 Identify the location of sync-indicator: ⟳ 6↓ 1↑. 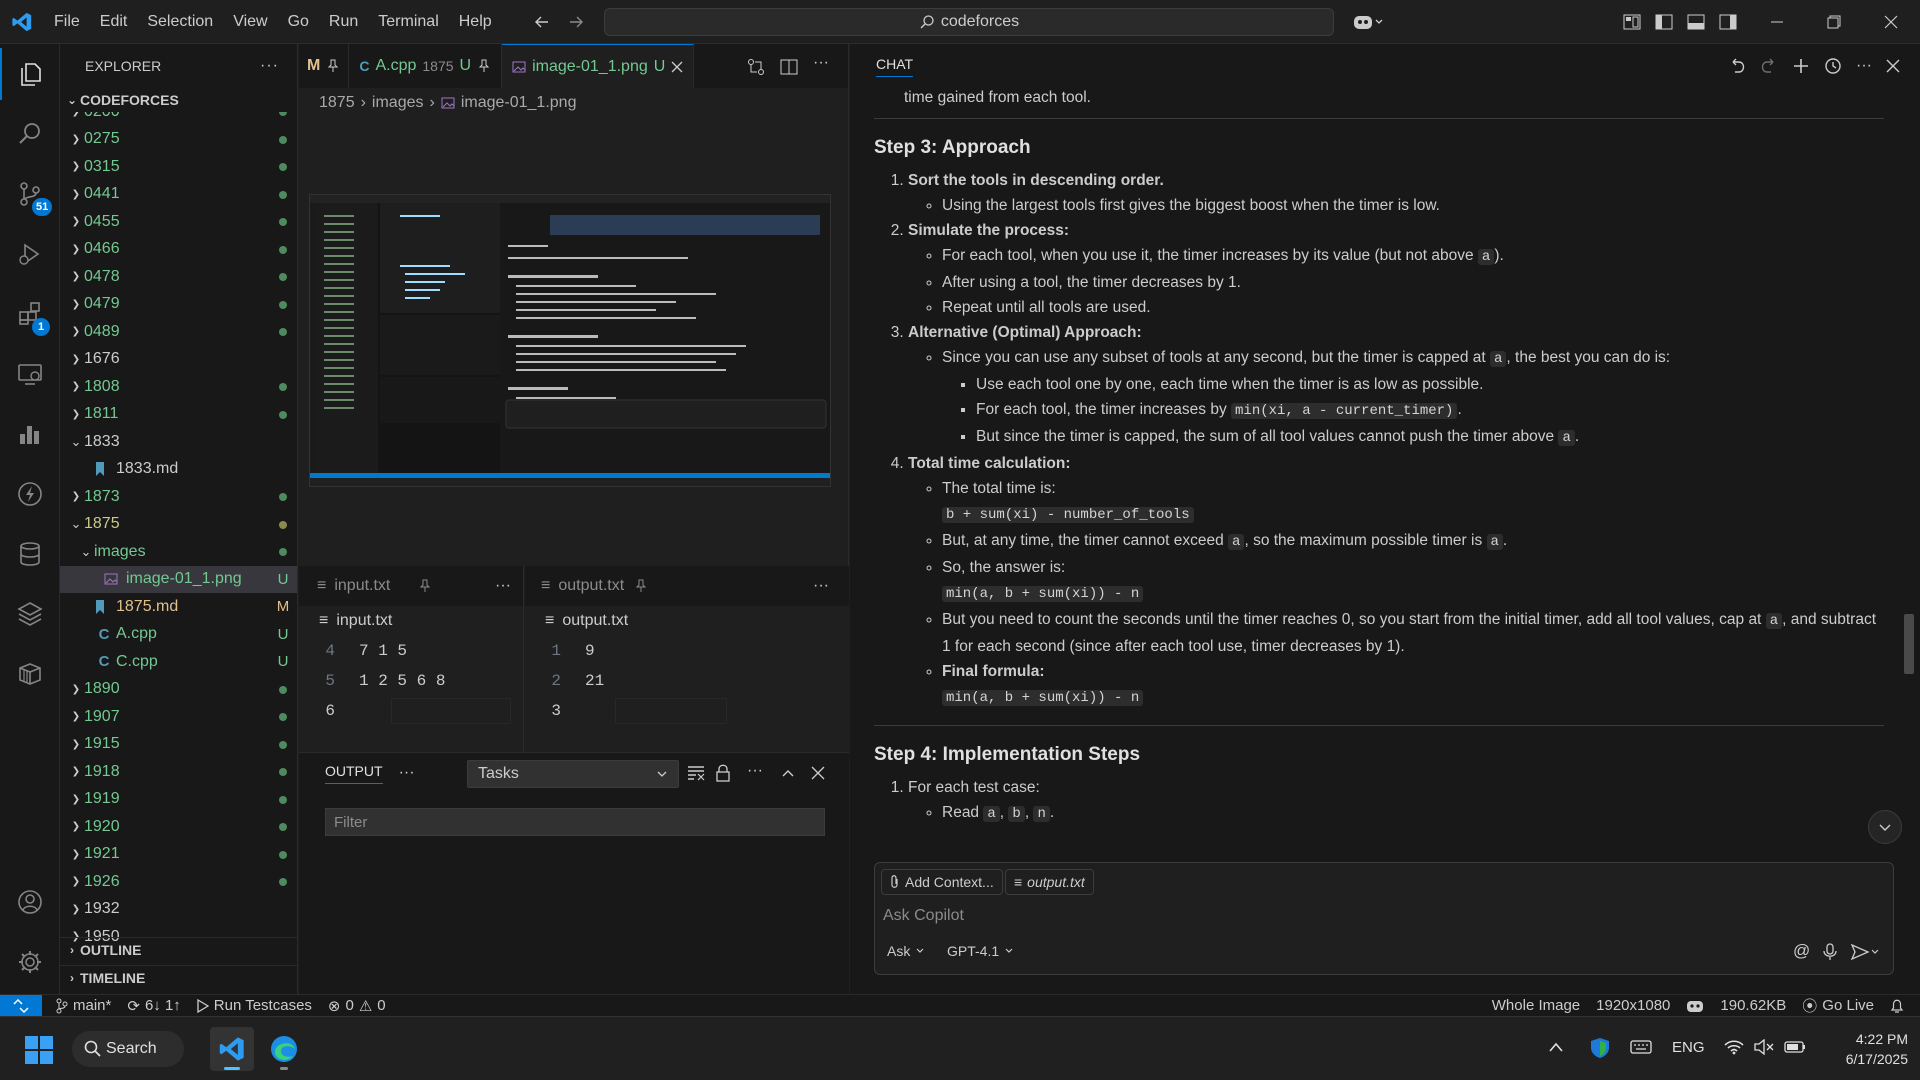
(153, 1006).